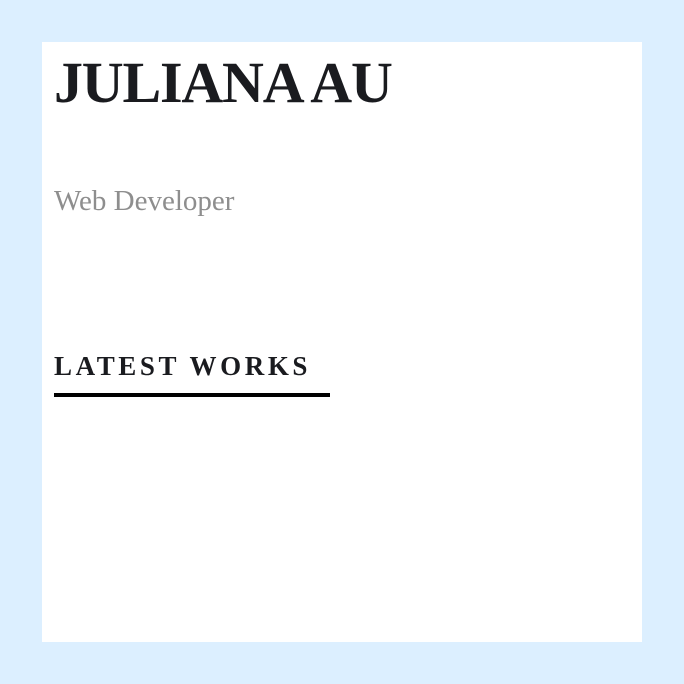  Describe the element at coordinates (223, 82) in the screenshot. I see `profile-name: JULIANA AU` at that location.